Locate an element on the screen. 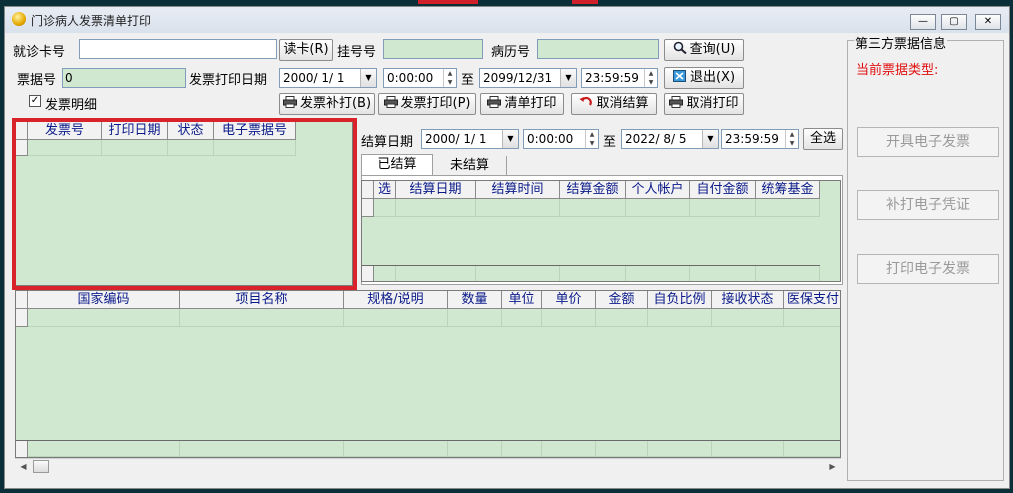 The height and width of the screenshot is (493, 1013). settle-date-from-value: 2000/ 1/ 1 is located at coordinates (456, 139).